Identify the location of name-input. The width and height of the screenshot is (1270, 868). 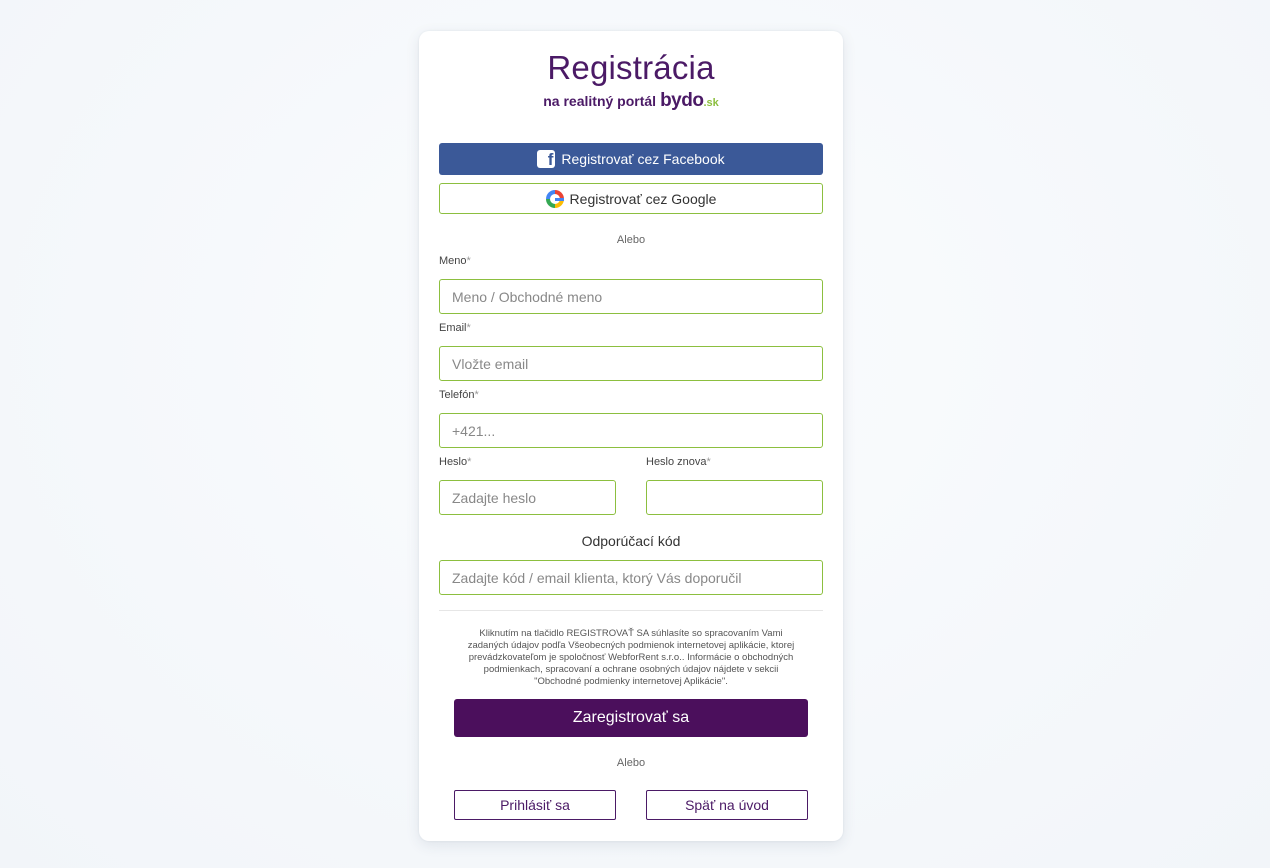
(631, 296).